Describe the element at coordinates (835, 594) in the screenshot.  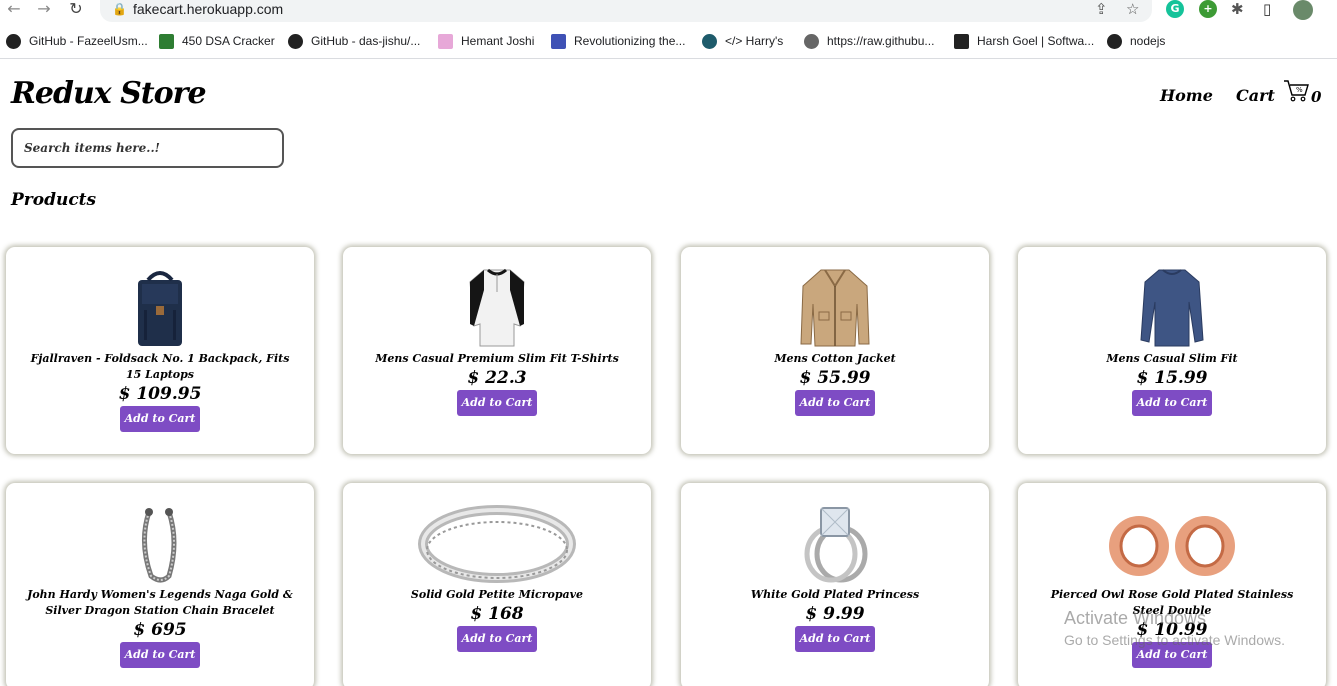
I see `product-title: White Gold Plated Princess` at that location.